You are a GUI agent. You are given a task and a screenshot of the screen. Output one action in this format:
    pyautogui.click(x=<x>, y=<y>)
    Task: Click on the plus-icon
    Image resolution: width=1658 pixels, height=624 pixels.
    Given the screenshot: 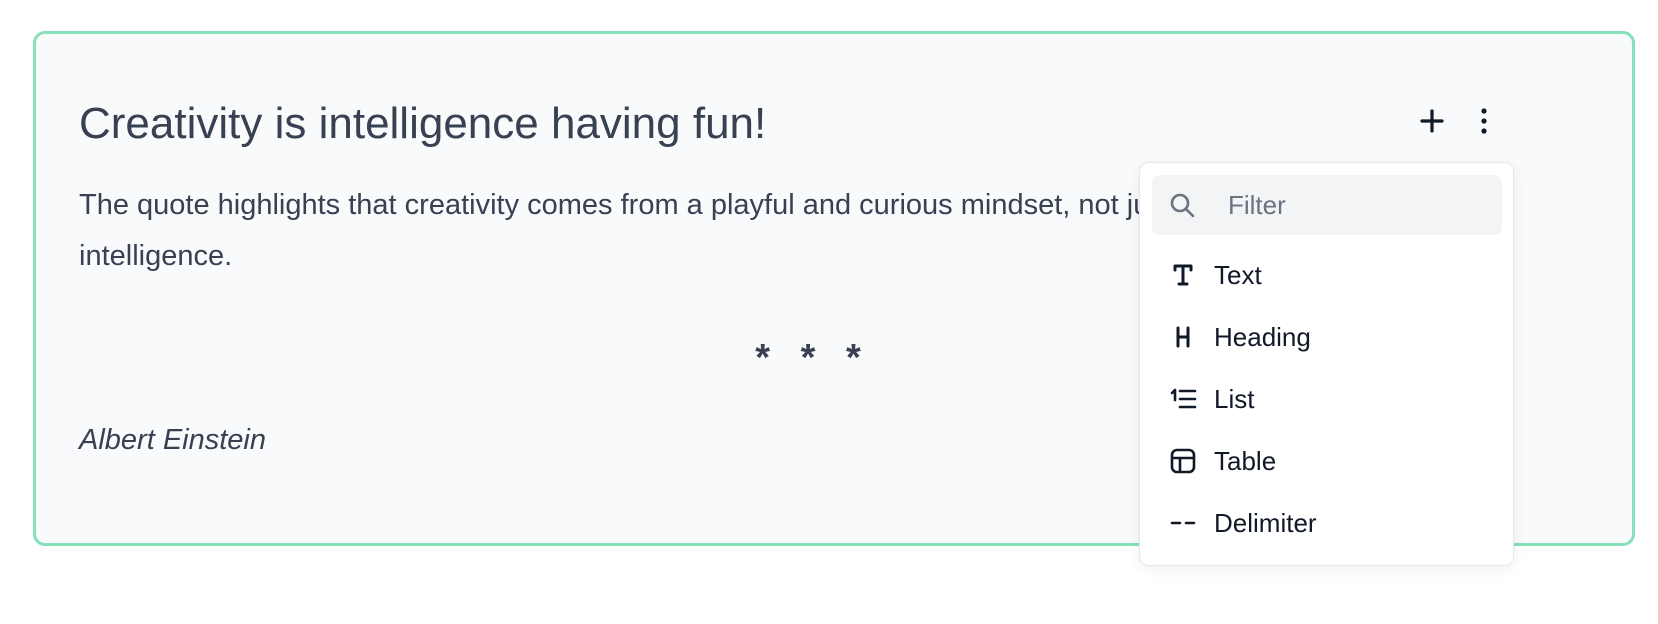 What is the action you would take?
    pyautogui.click(x=1432, y=121)
    